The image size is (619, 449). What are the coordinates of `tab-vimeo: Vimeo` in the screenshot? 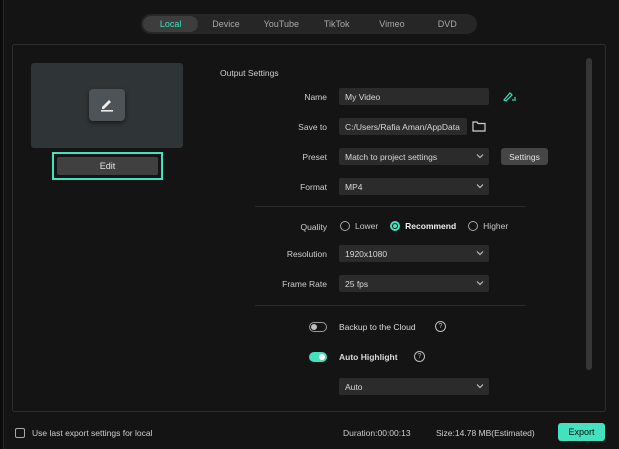 It's located at (391, 24).